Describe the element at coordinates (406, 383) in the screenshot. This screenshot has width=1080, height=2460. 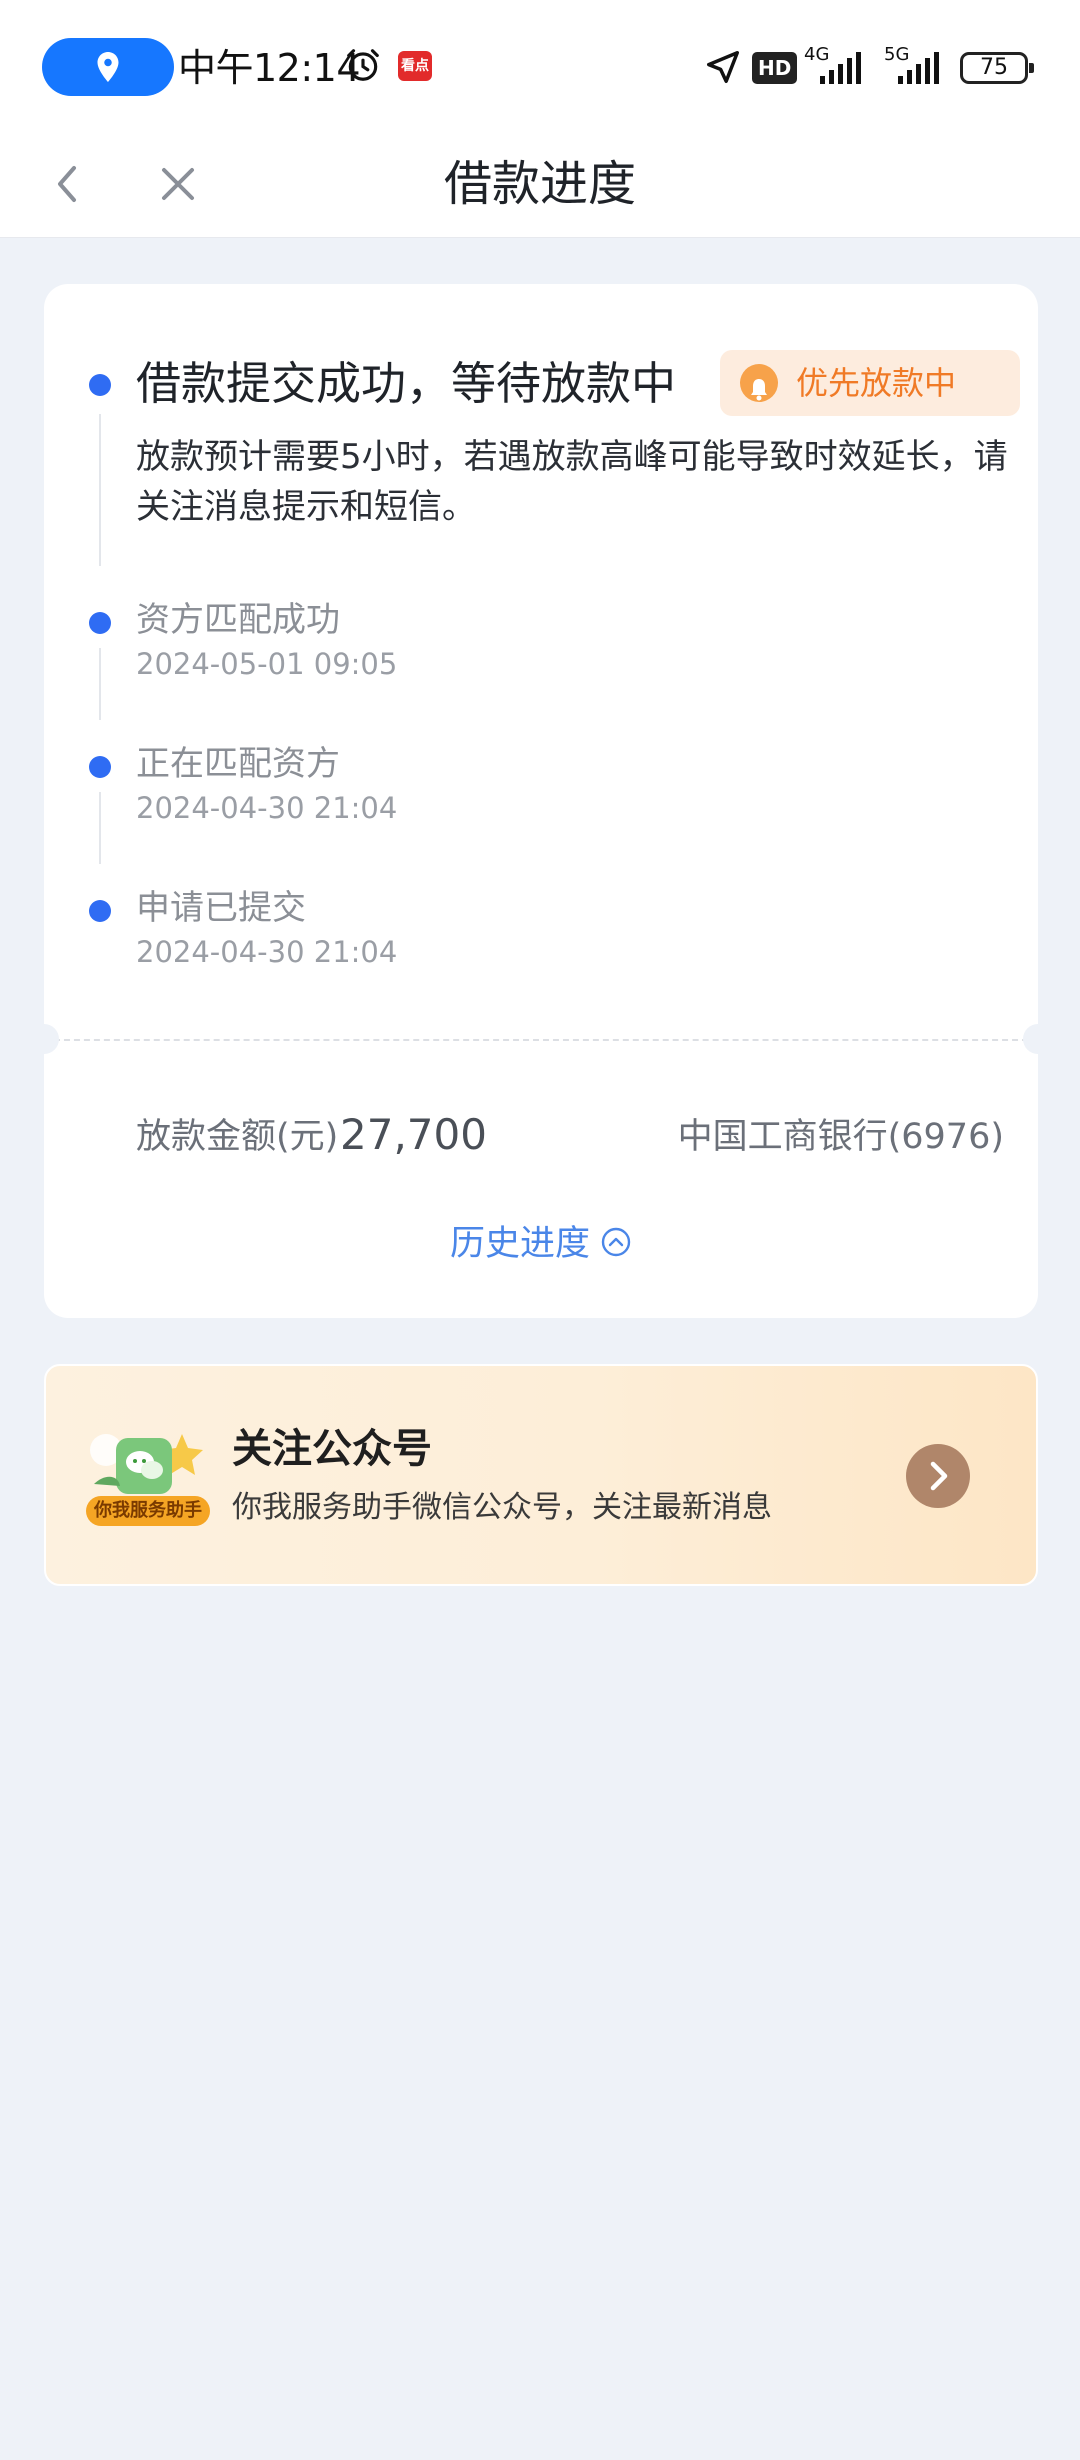
I see `current-status-title: 借款提交成功，等待放款中` at that location.